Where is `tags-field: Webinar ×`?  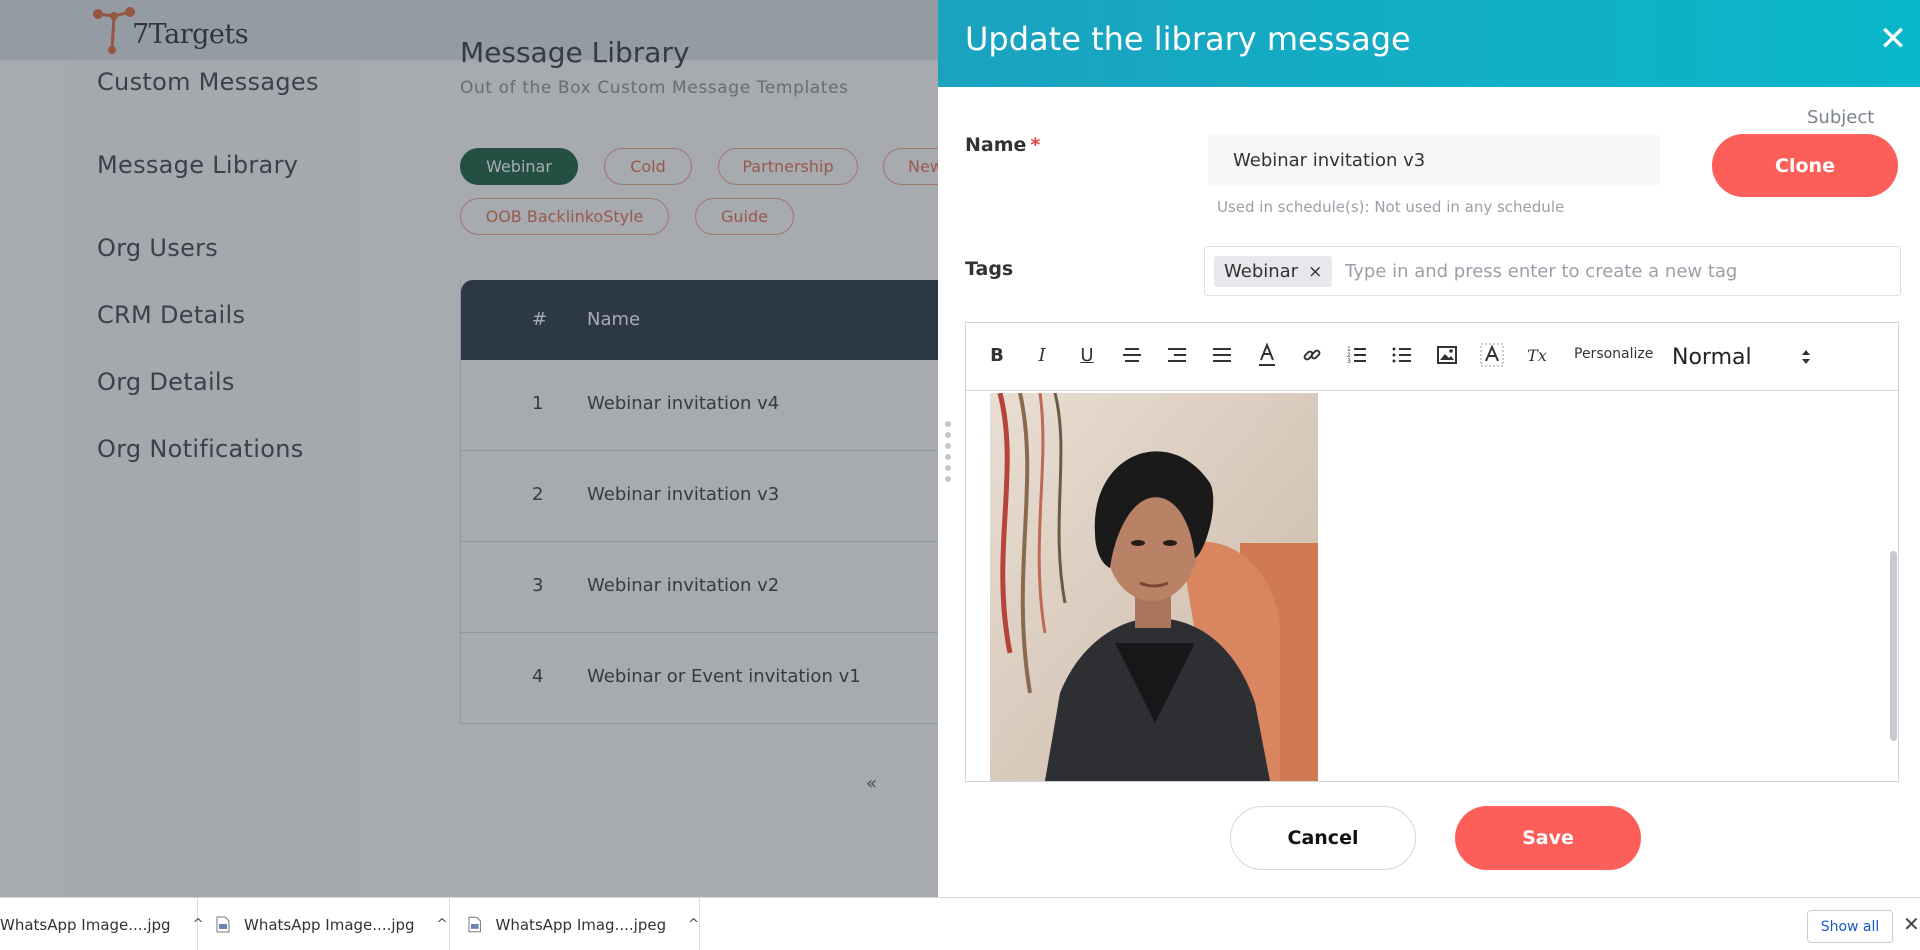 tags-field: Webinar × is located at coordinates (1552, 271).